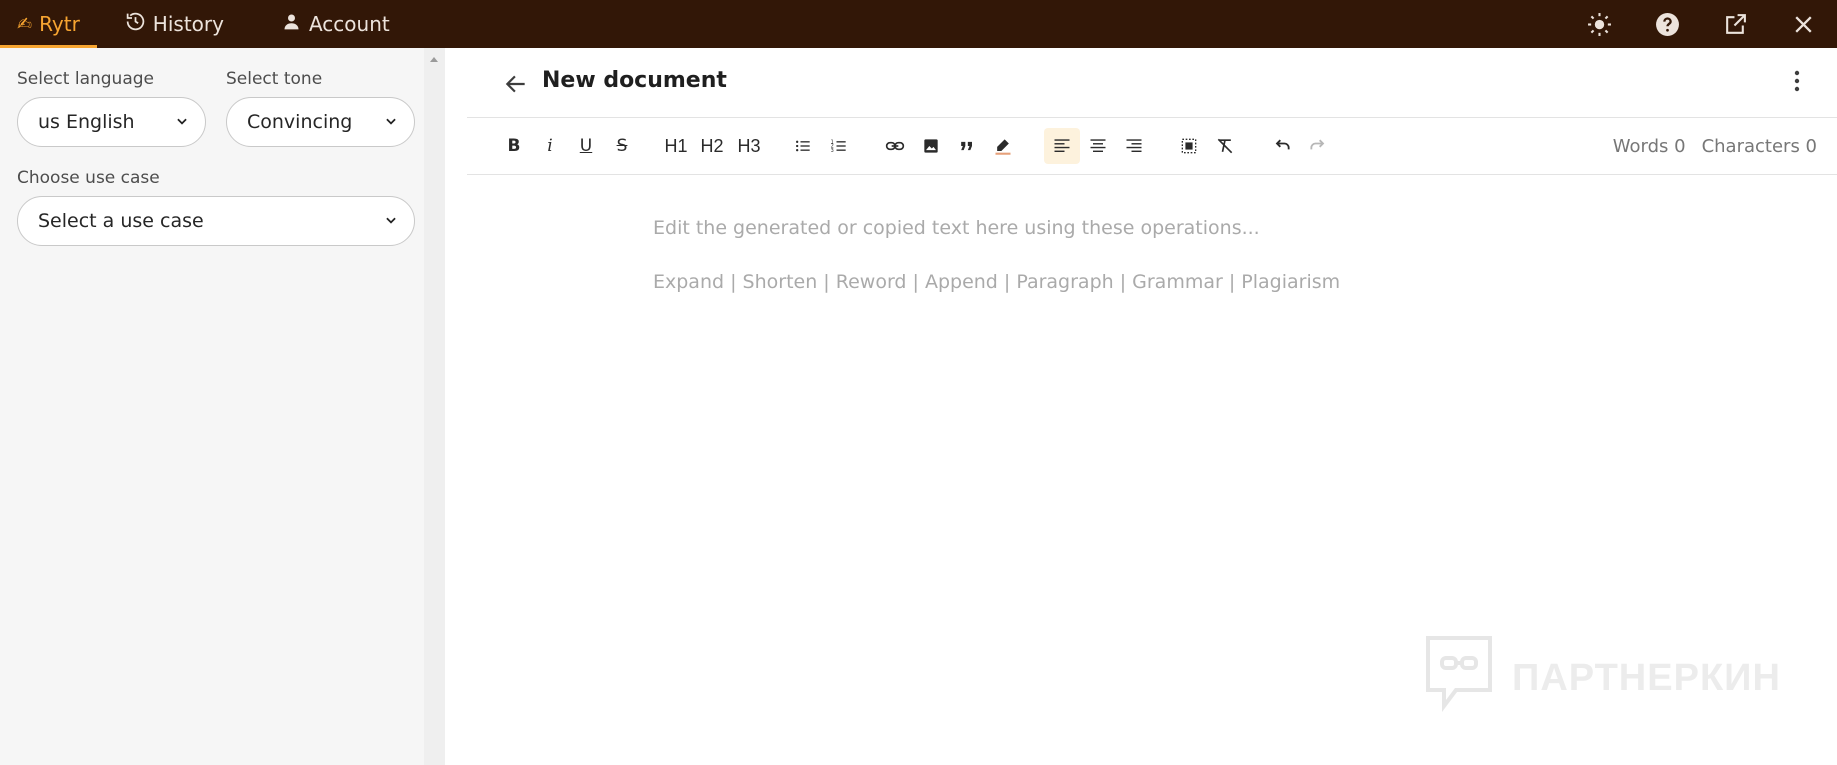  Describe the element at coordinates (434, 406) in the screenshot. I see `sidebar-scrollbar` at that location.